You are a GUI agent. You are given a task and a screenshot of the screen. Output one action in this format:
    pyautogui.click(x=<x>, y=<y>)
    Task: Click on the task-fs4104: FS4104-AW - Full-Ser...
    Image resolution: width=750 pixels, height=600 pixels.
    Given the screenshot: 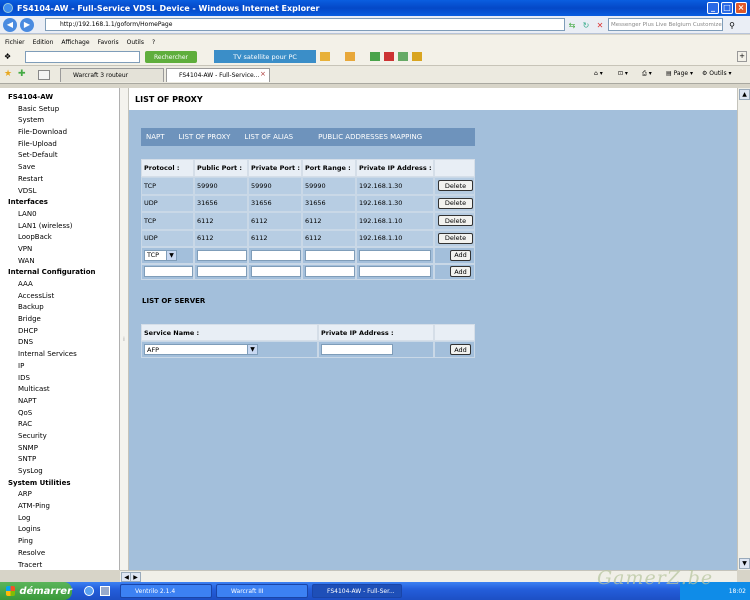 What is the action you would take?
    pyautogui.click(x=357, y=591)
    